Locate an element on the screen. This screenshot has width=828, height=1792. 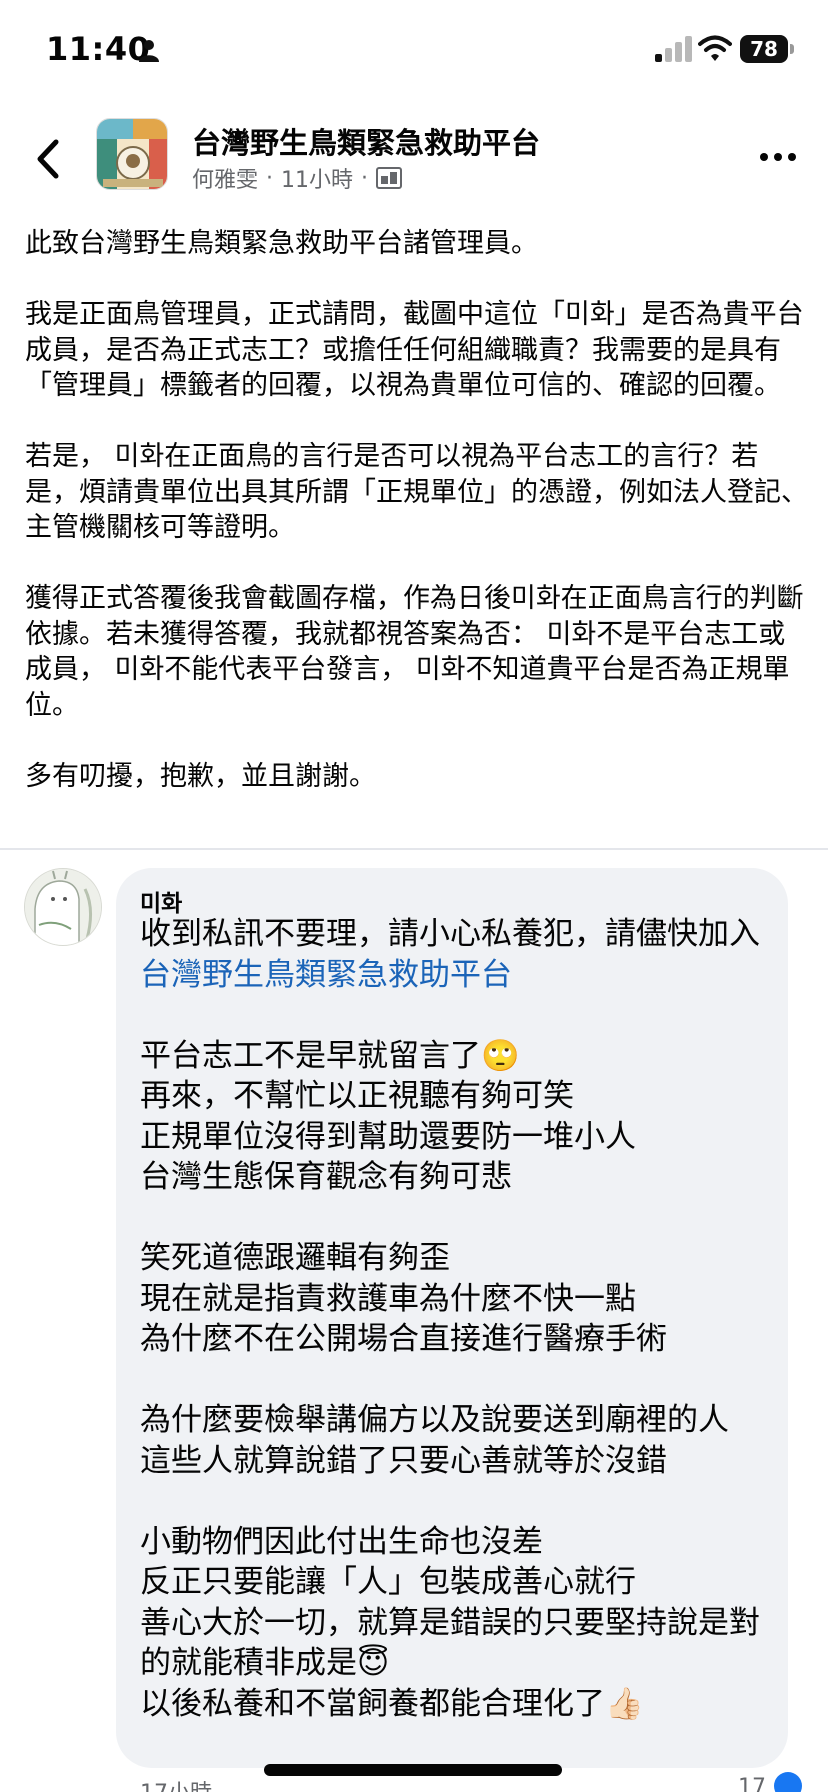
group-name: 台灣野生鳥類緊急救助平台 is located at coordinates (366, 141).